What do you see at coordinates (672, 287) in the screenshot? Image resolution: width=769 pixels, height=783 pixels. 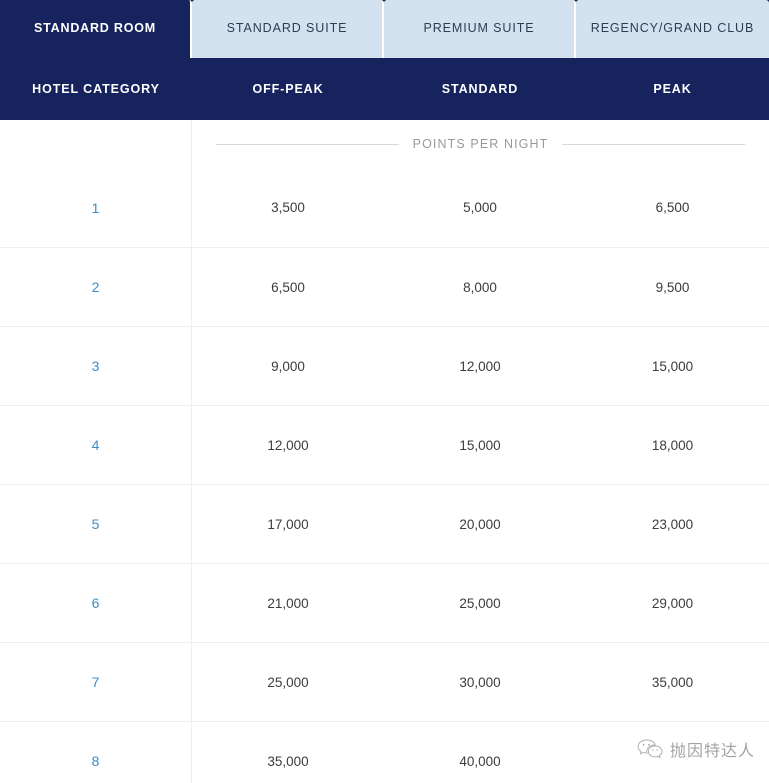 I see `cell-peak: 9,500` at bounding box center [672, 287].